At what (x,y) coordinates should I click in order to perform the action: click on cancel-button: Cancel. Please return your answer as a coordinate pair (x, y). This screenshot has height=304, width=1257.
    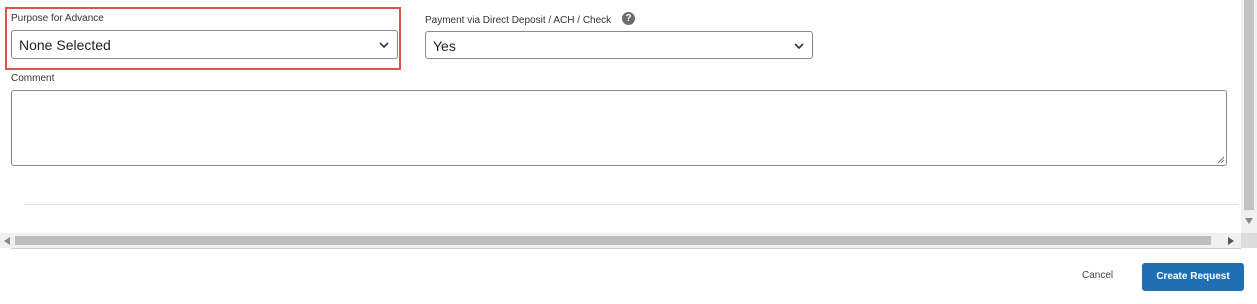
    Looking at the image, I should click on (1097, 275).